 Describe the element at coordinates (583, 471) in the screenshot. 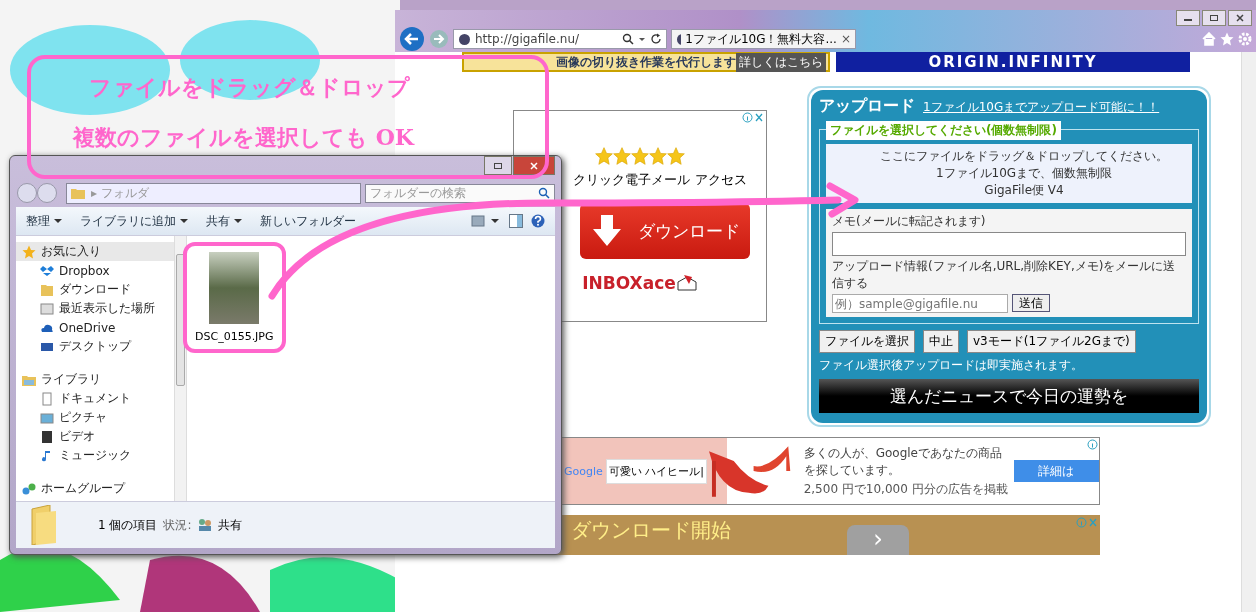

I see `google-logo-text: Google` at that location.